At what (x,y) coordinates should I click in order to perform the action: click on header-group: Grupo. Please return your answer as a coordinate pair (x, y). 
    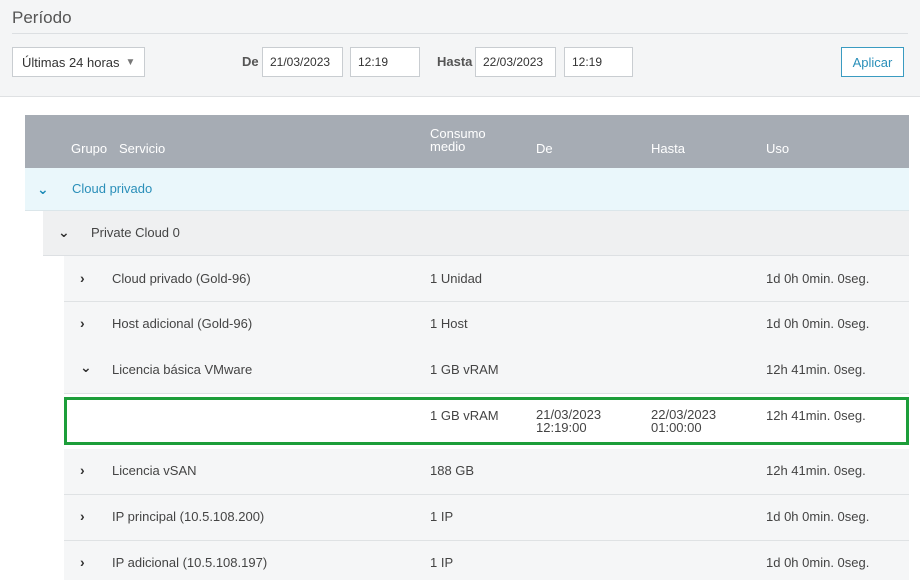
    Looking at the image, I should click on (89, 148).